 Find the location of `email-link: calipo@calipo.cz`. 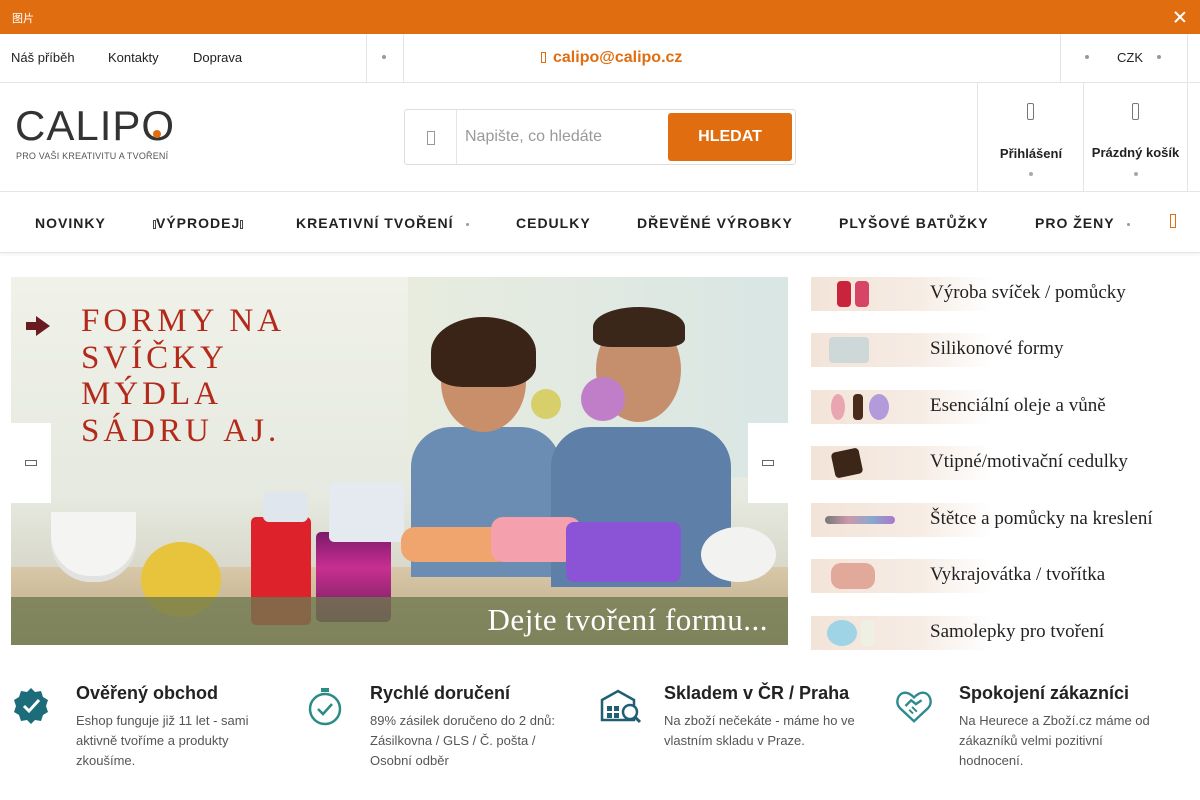

email-link: calipo@calipo.cz is located at coordinates (611, 58).